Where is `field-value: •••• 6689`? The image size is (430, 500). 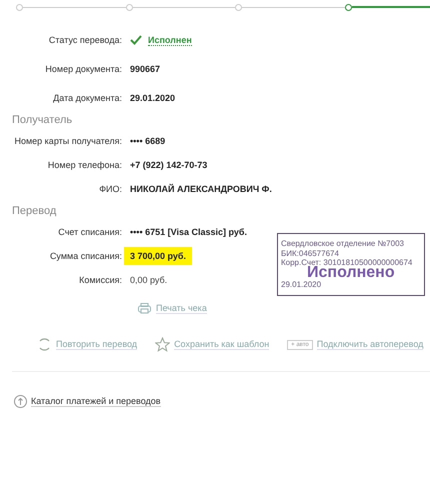 field-value: •••• 6689 is located at coordinates (148, 141).